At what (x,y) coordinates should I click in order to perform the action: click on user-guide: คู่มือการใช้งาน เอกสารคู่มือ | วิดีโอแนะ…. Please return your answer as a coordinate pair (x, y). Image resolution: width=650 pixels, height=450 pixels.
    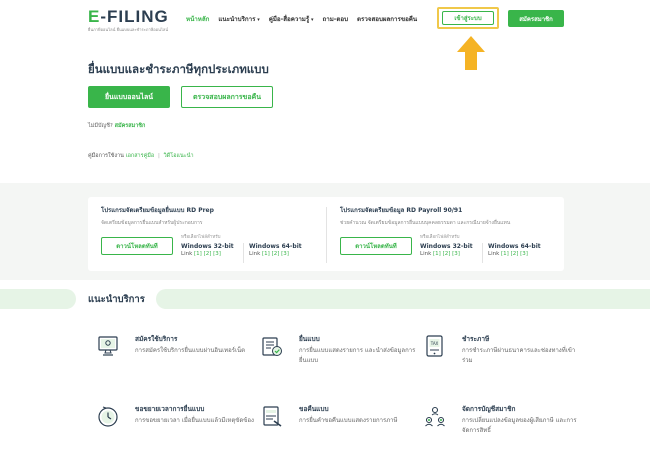
    Looking at the image, I should click on (141, 156).